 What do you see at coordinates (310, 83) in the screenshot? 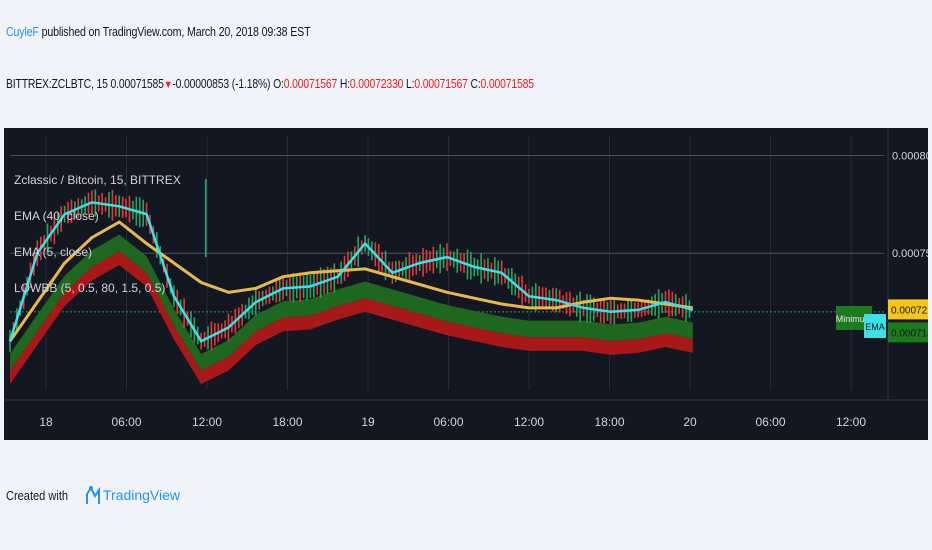
I see `open-value: 0.00071567` at bounding box center [310, 83].